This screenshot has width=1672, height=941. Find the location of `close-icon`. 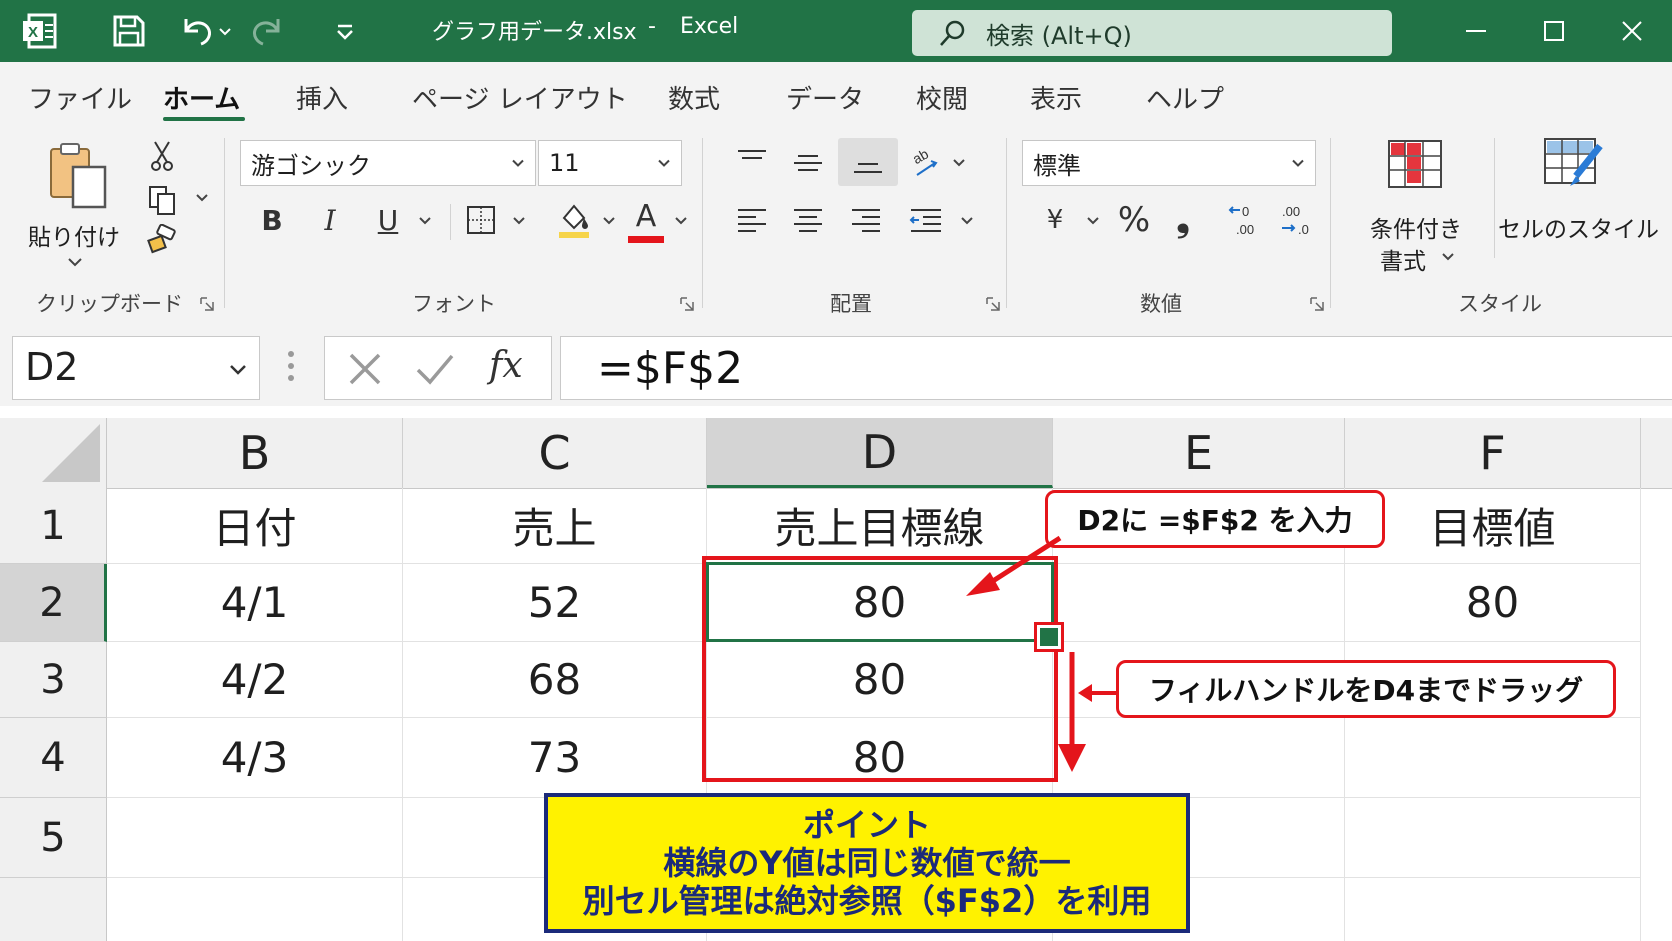

close-icon is located at coordinates (1632, 31).